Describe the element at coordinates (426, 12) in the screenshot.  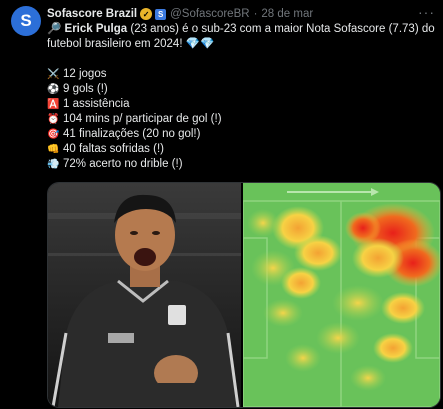
I see `more-options-icon: ···` at that location.